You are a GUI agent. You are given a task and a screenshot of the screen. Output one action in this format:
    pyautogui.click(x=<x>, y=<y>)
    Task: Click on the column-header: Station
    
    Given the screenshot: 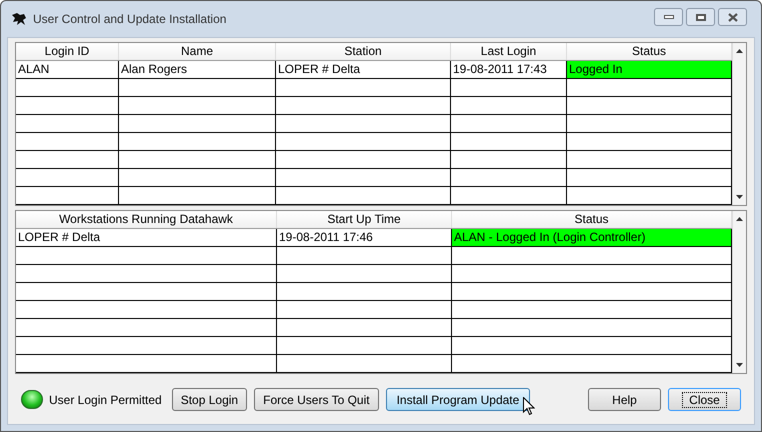 What is the action you would take?
    pyautogui.click(x=363, y=51)
    